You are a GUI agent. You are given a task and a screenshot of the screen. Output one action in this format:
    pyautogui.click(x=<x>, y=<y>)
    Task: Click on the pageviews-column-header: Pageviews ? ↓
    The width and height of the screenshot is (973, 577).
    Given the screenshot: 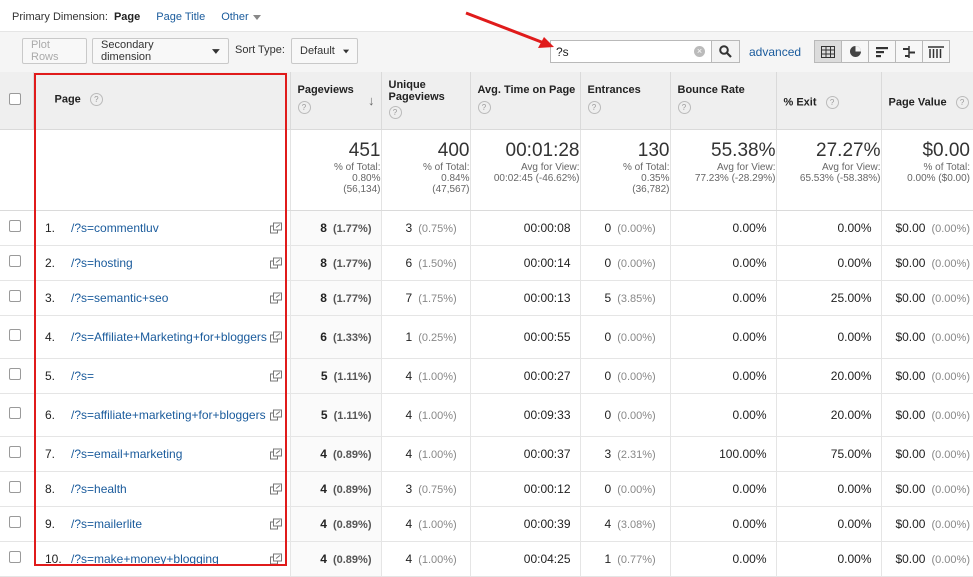 What is the action you would take?
    pyautogui.click(x=336, y=101)
    